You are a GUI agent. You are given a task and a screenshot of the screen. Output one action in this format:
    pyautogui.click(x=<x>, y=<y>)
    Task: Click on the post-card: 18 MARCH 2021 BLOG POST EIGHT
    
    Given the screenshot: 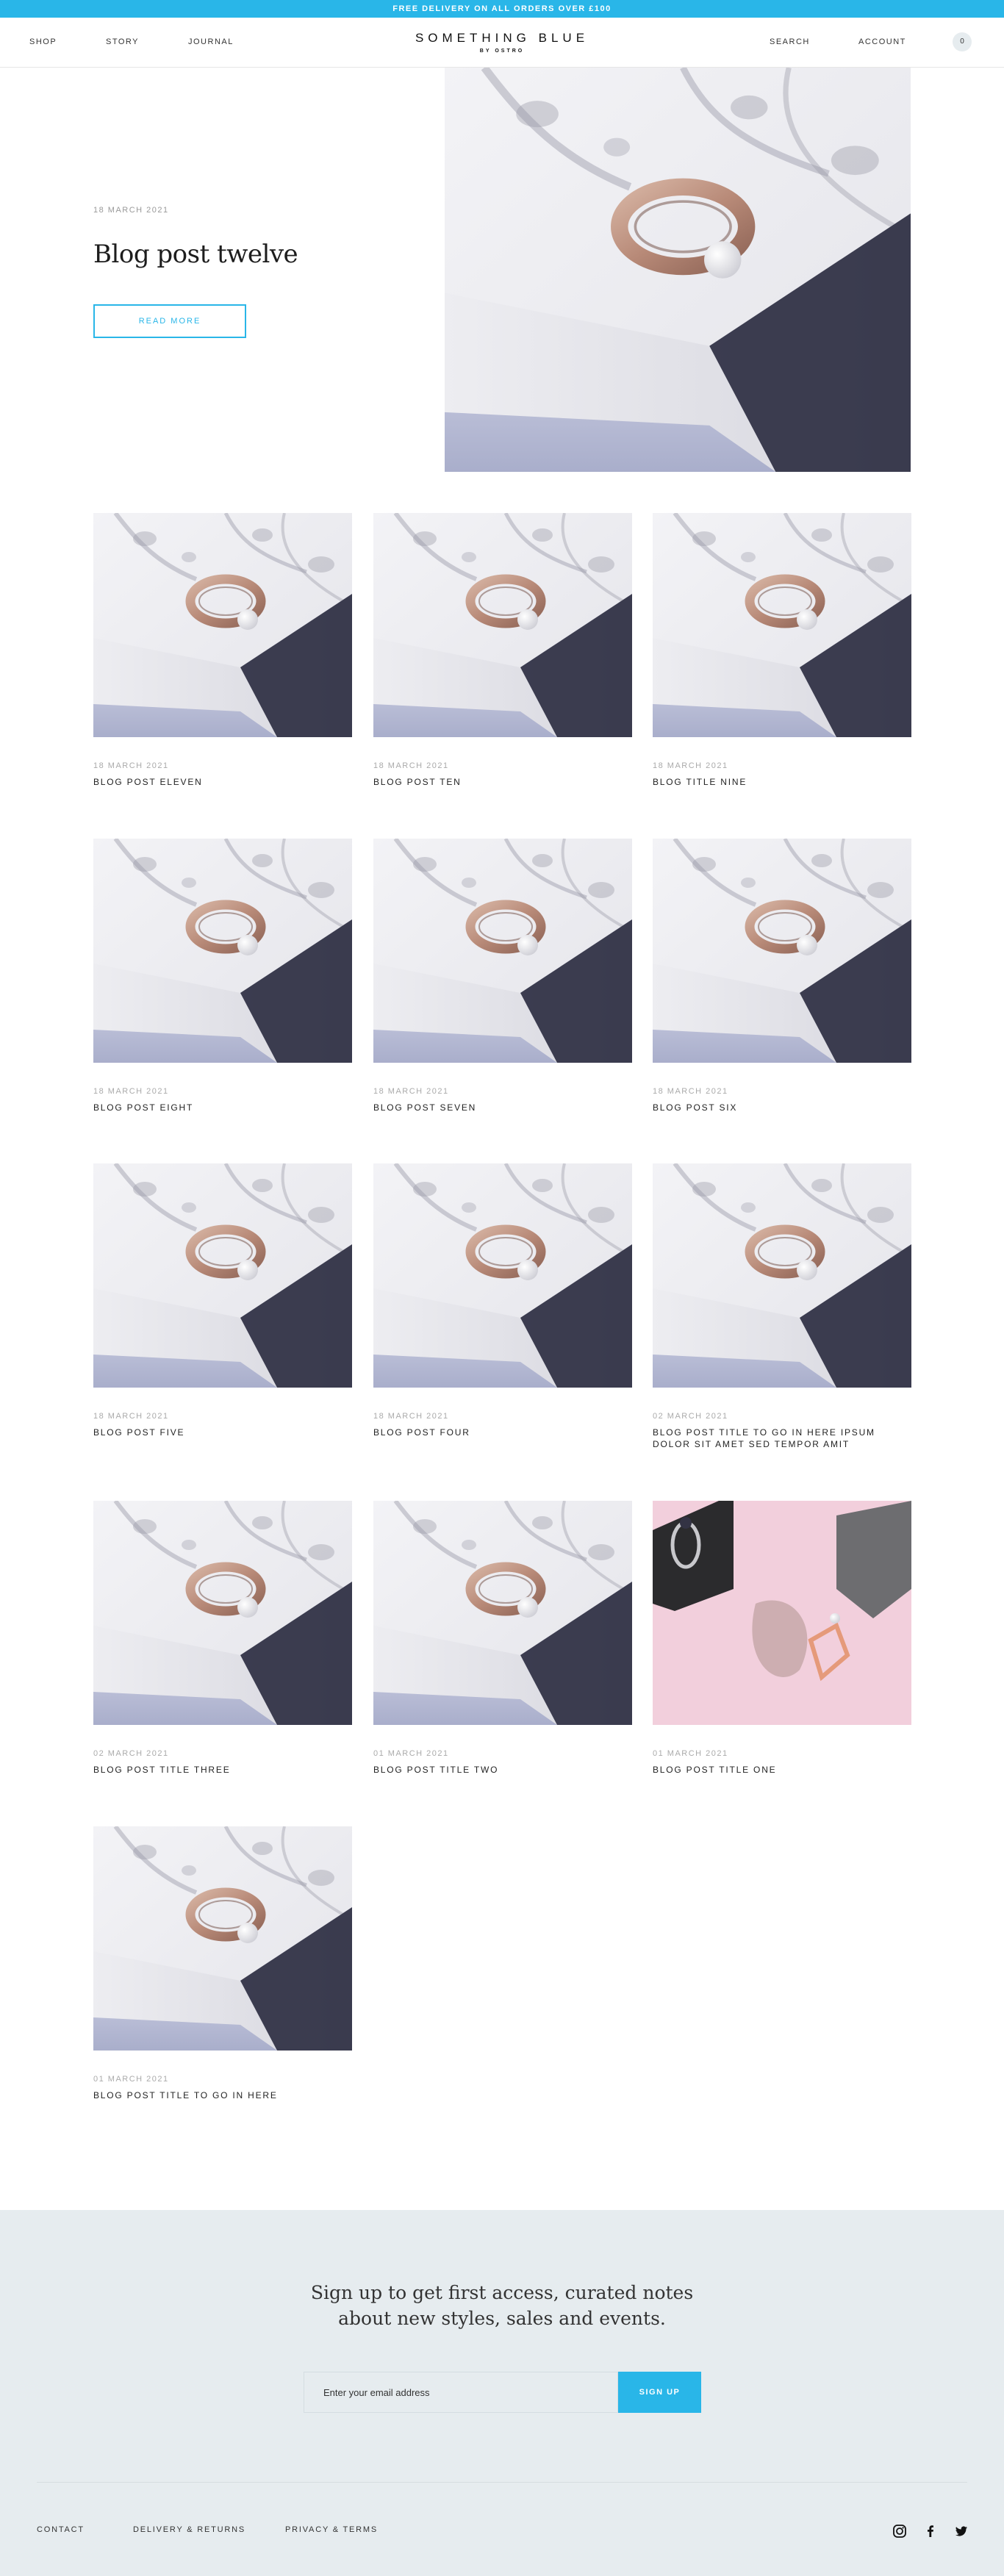 What is the action you would take?
    pyautogui.click(x=222, y=976)
    